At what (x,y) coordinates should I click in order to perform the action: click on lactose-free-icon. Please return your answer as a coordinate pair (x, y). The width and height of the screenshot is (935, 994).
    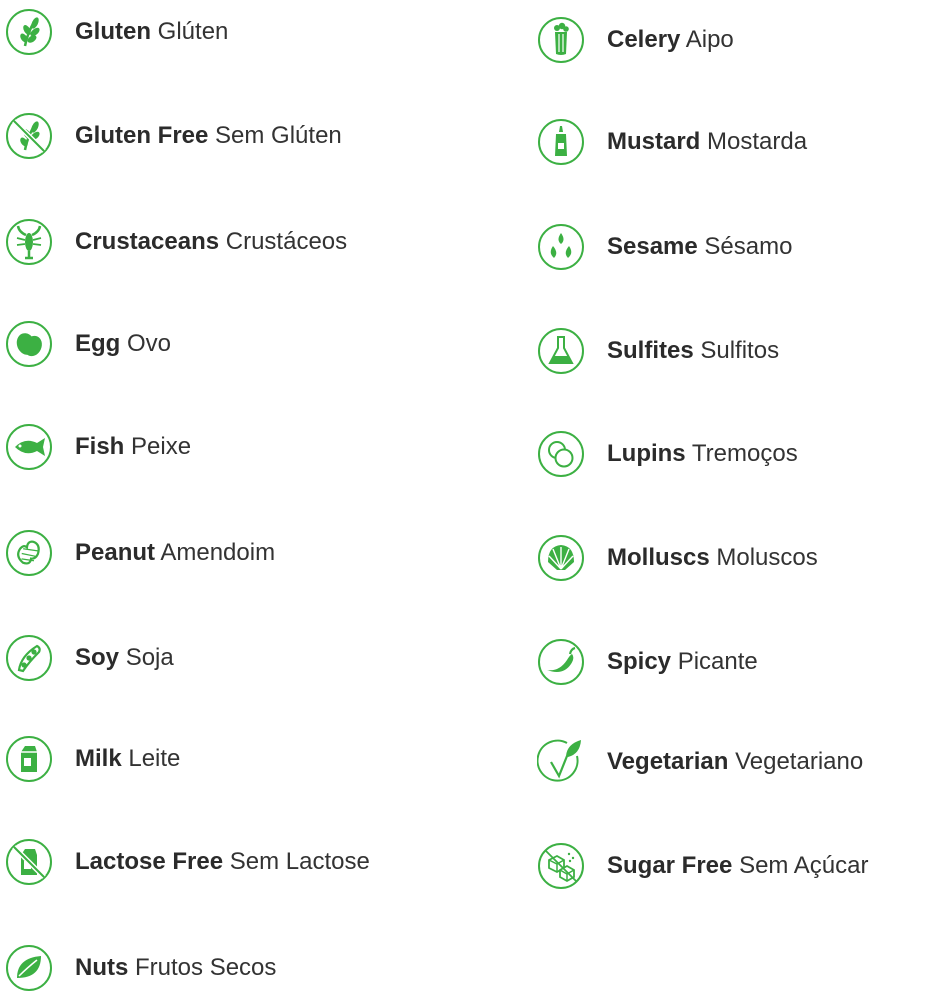
    Looking at the image, I should click on (29, 862).